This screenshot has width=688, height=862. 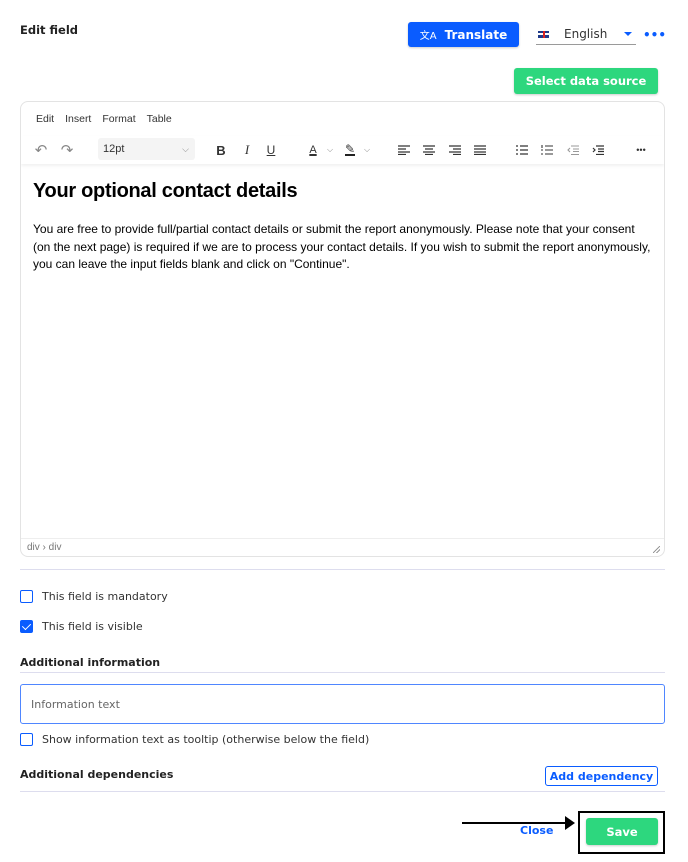 I want to click on translate-icon: 文A, so click(x=428, y=36).